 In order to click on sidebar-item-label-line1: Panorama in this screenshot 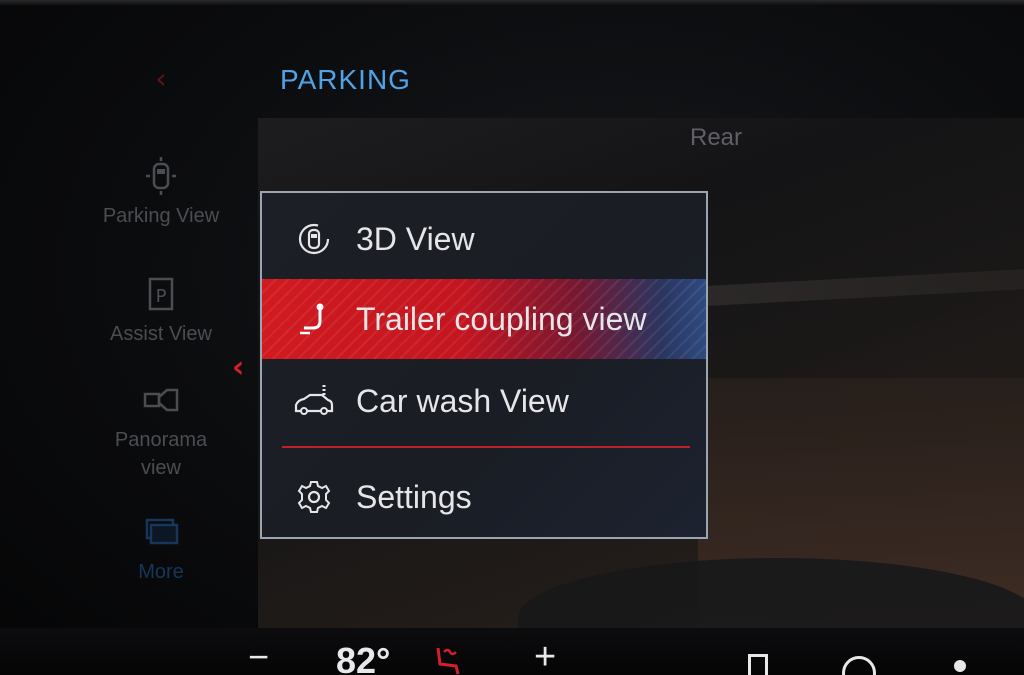, I will do `click(161, 440)`.